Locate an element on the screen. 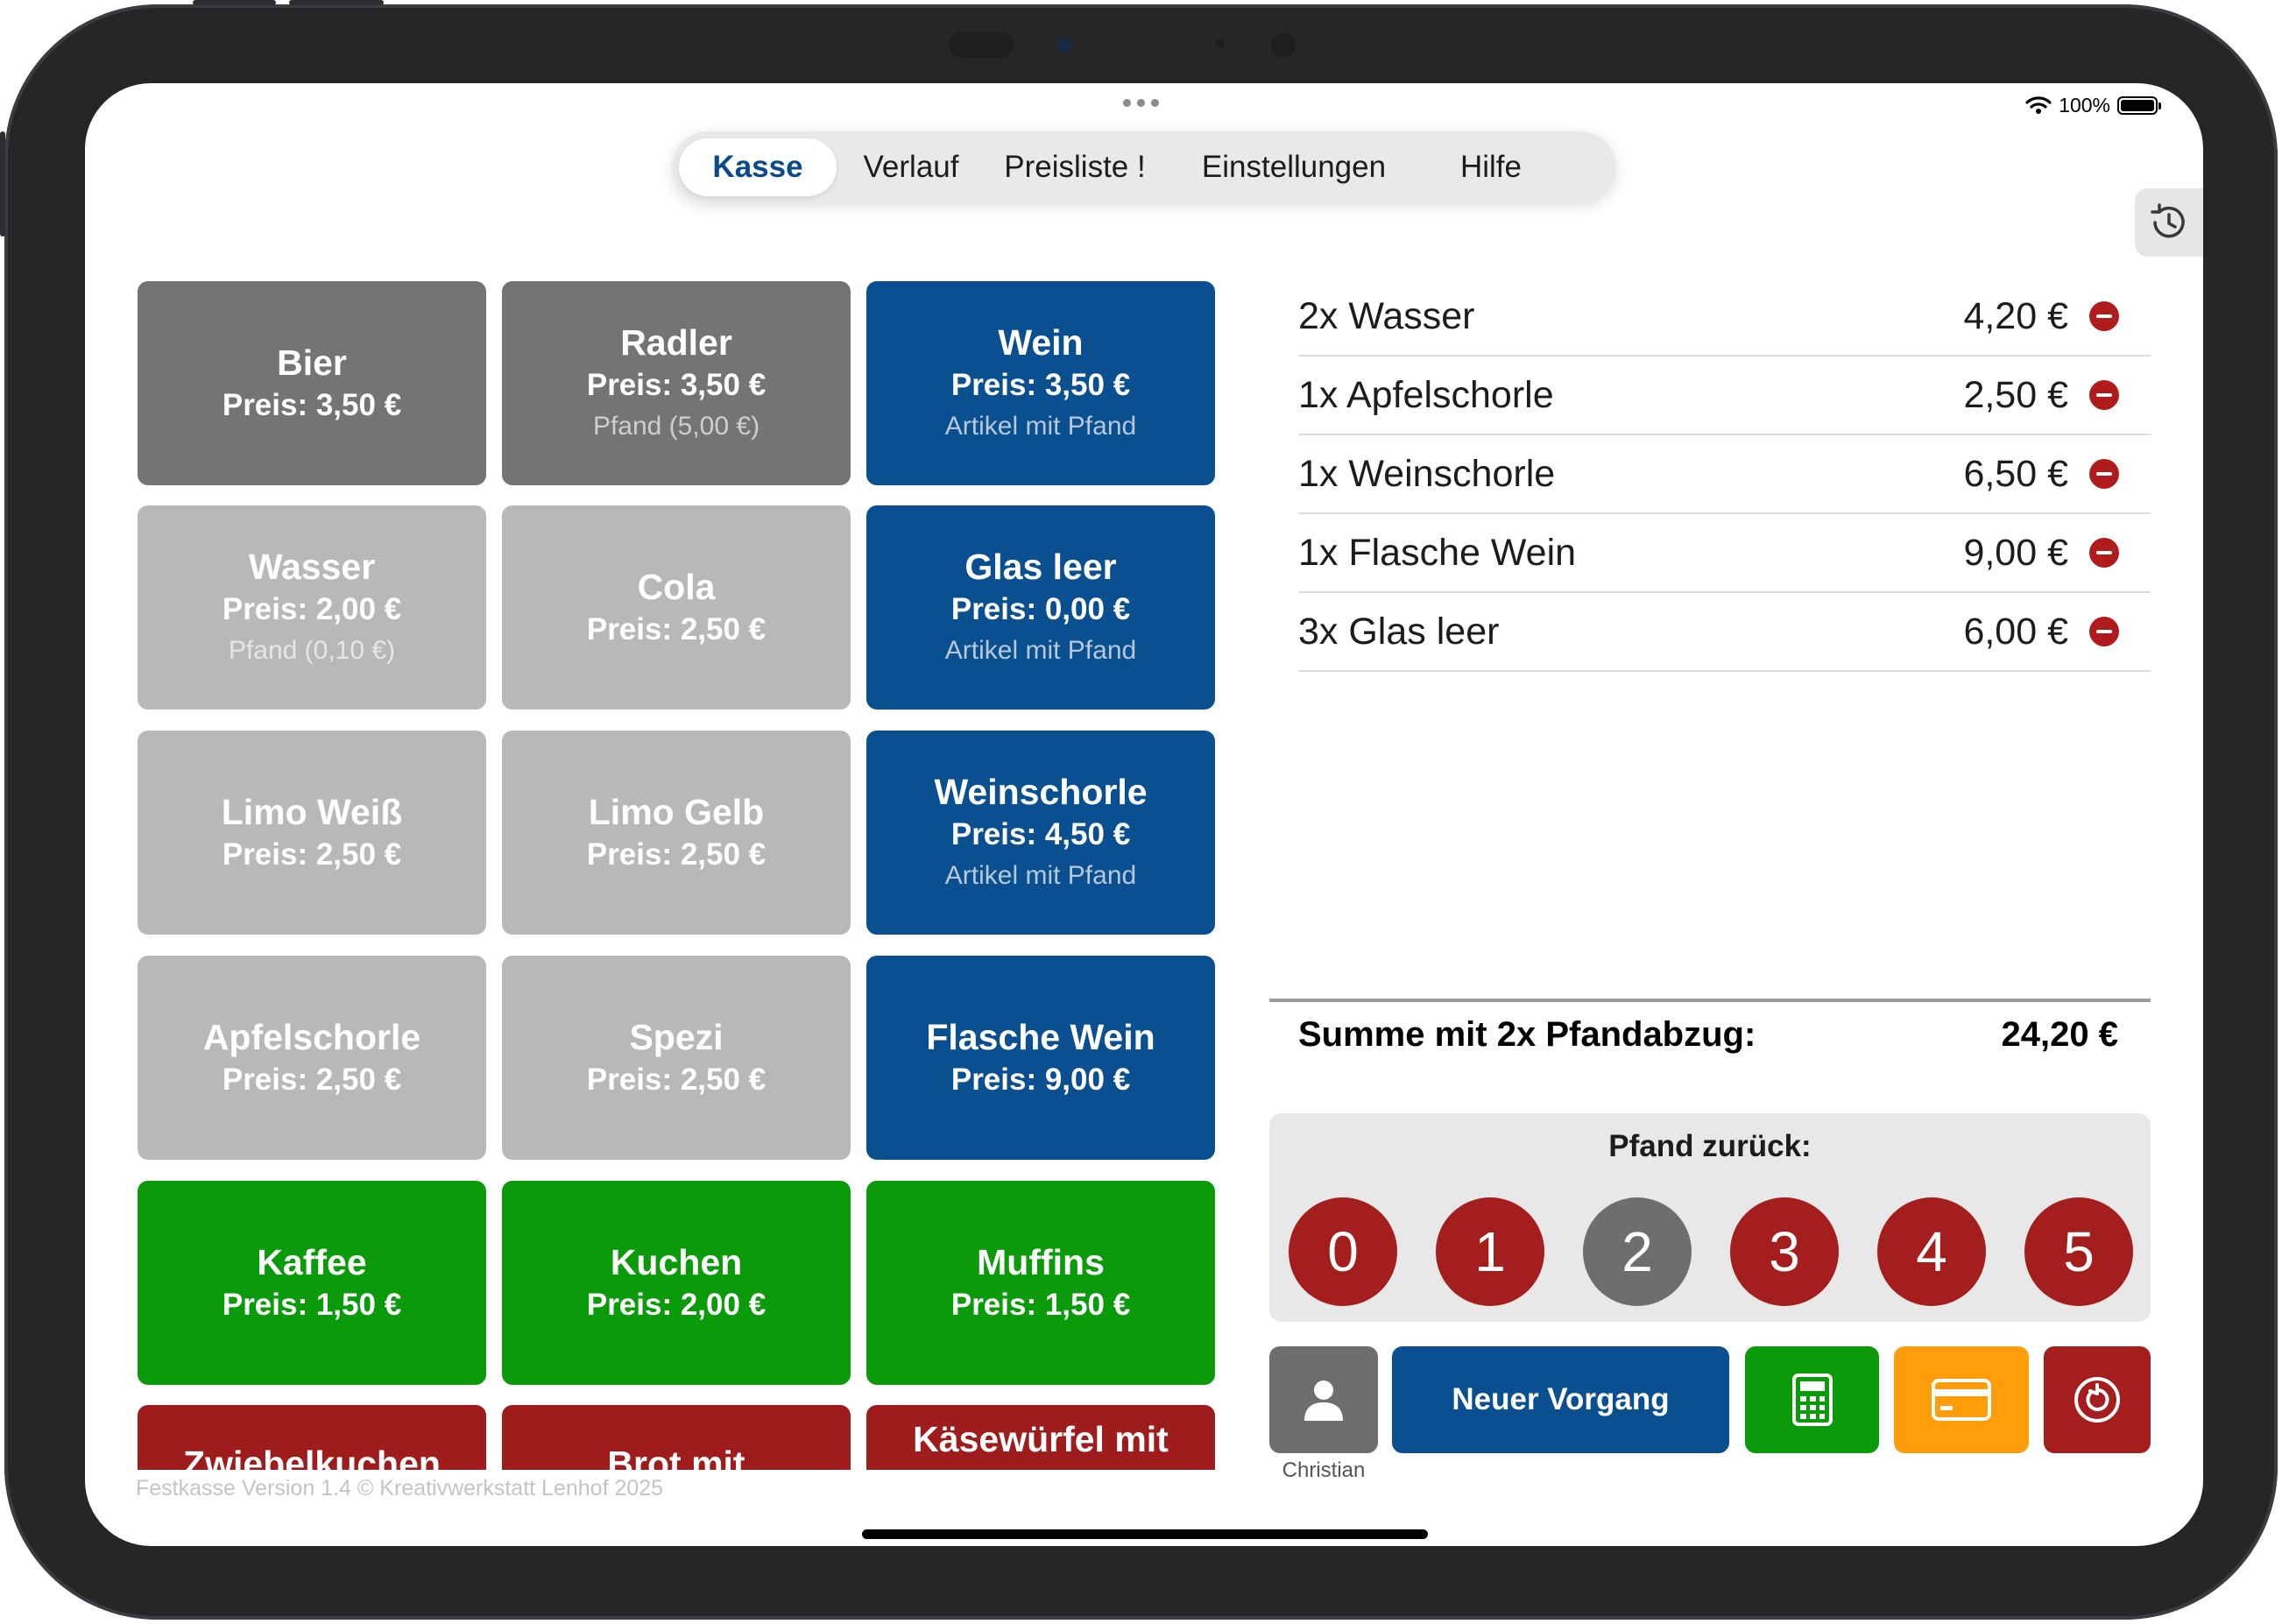 The image size is (2282, 1624). deposit-count-0-button: 0 is located at coordinates (1343, 1251).